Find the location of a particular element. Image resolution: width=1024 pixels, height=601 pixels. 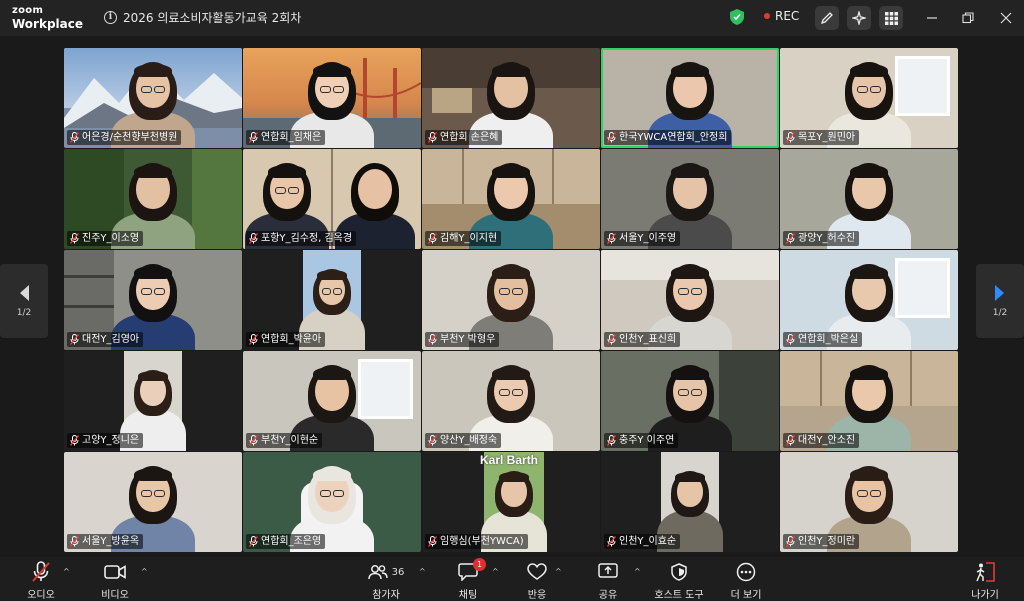

video-button: 비디오 is located at coordinates (115, 581).